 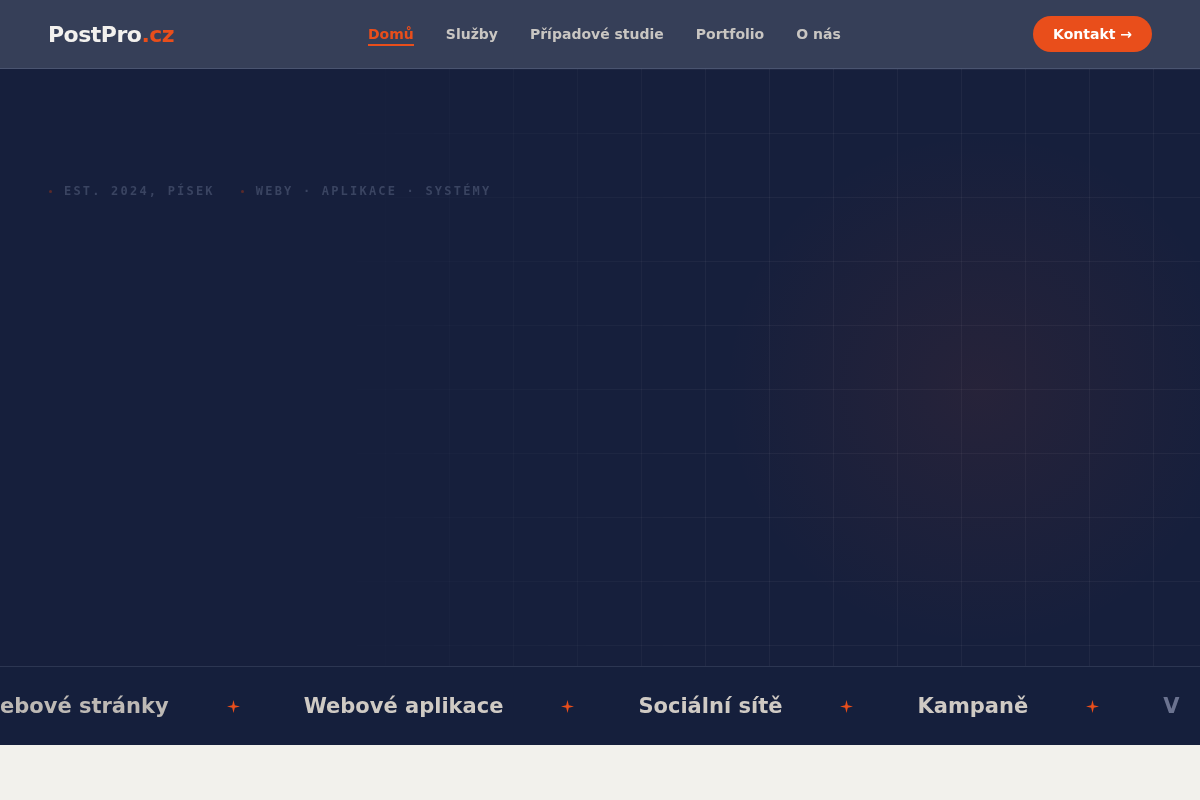 I want to click on nav-link: Portfolio, so click(x=730, y=34).